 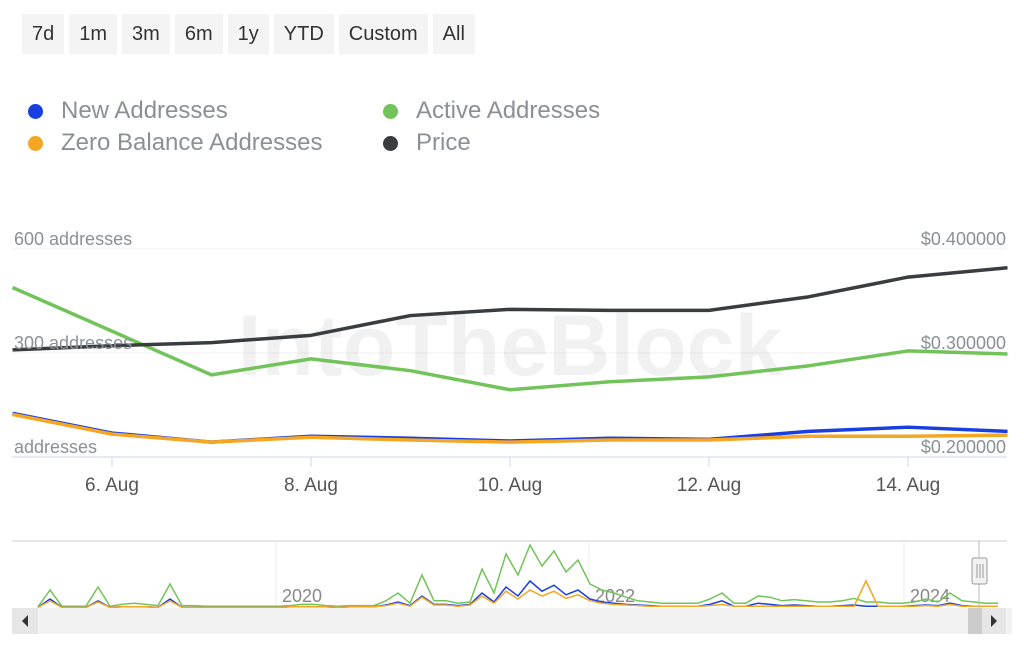 What do you see at coordinates (311, 485) in the screenshot?
I see `x-tick-label: 8. Aug` at bounding box center [311, 485].